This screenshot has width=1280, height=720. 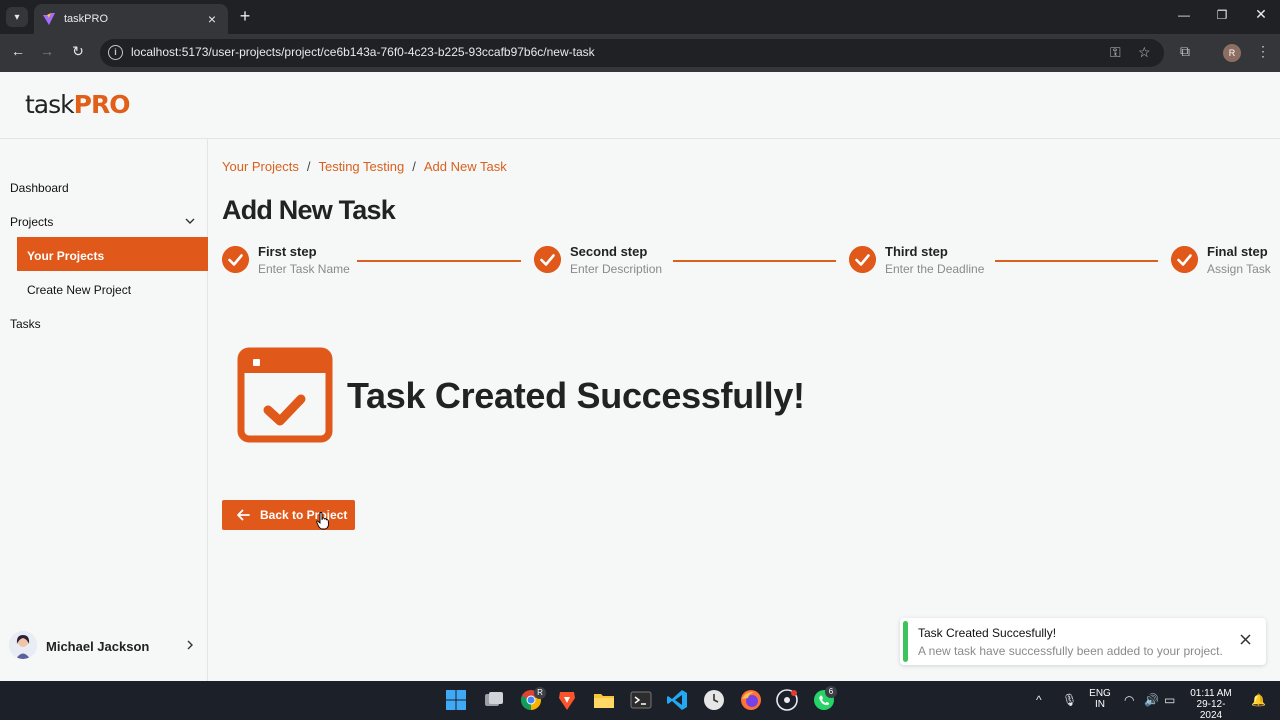 What do you see at coordinates (576, 395) in the screenshot?
I see `success-message: Task Created Successfully!` at bounding box center [576, 395].